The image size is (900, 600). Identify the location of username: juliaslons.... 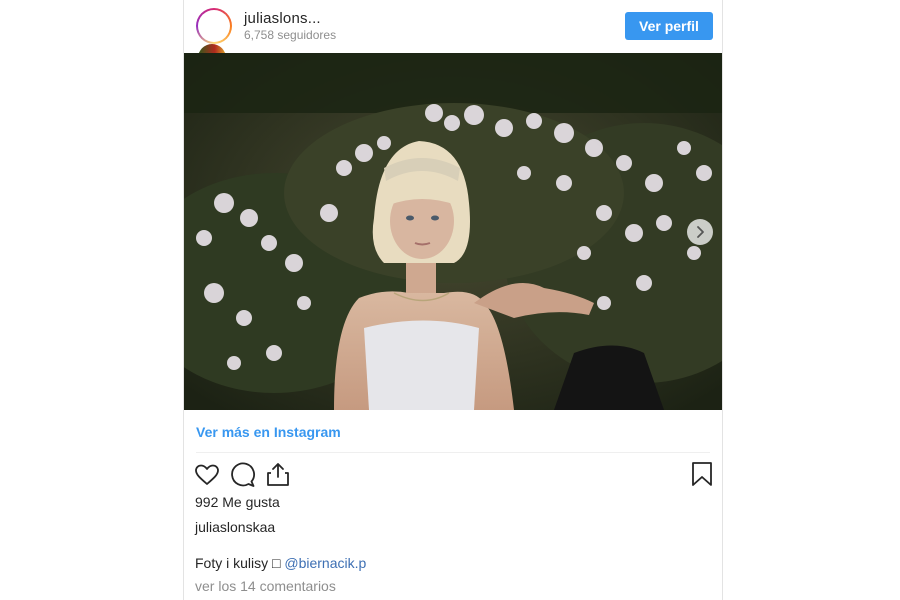
(282, 18).